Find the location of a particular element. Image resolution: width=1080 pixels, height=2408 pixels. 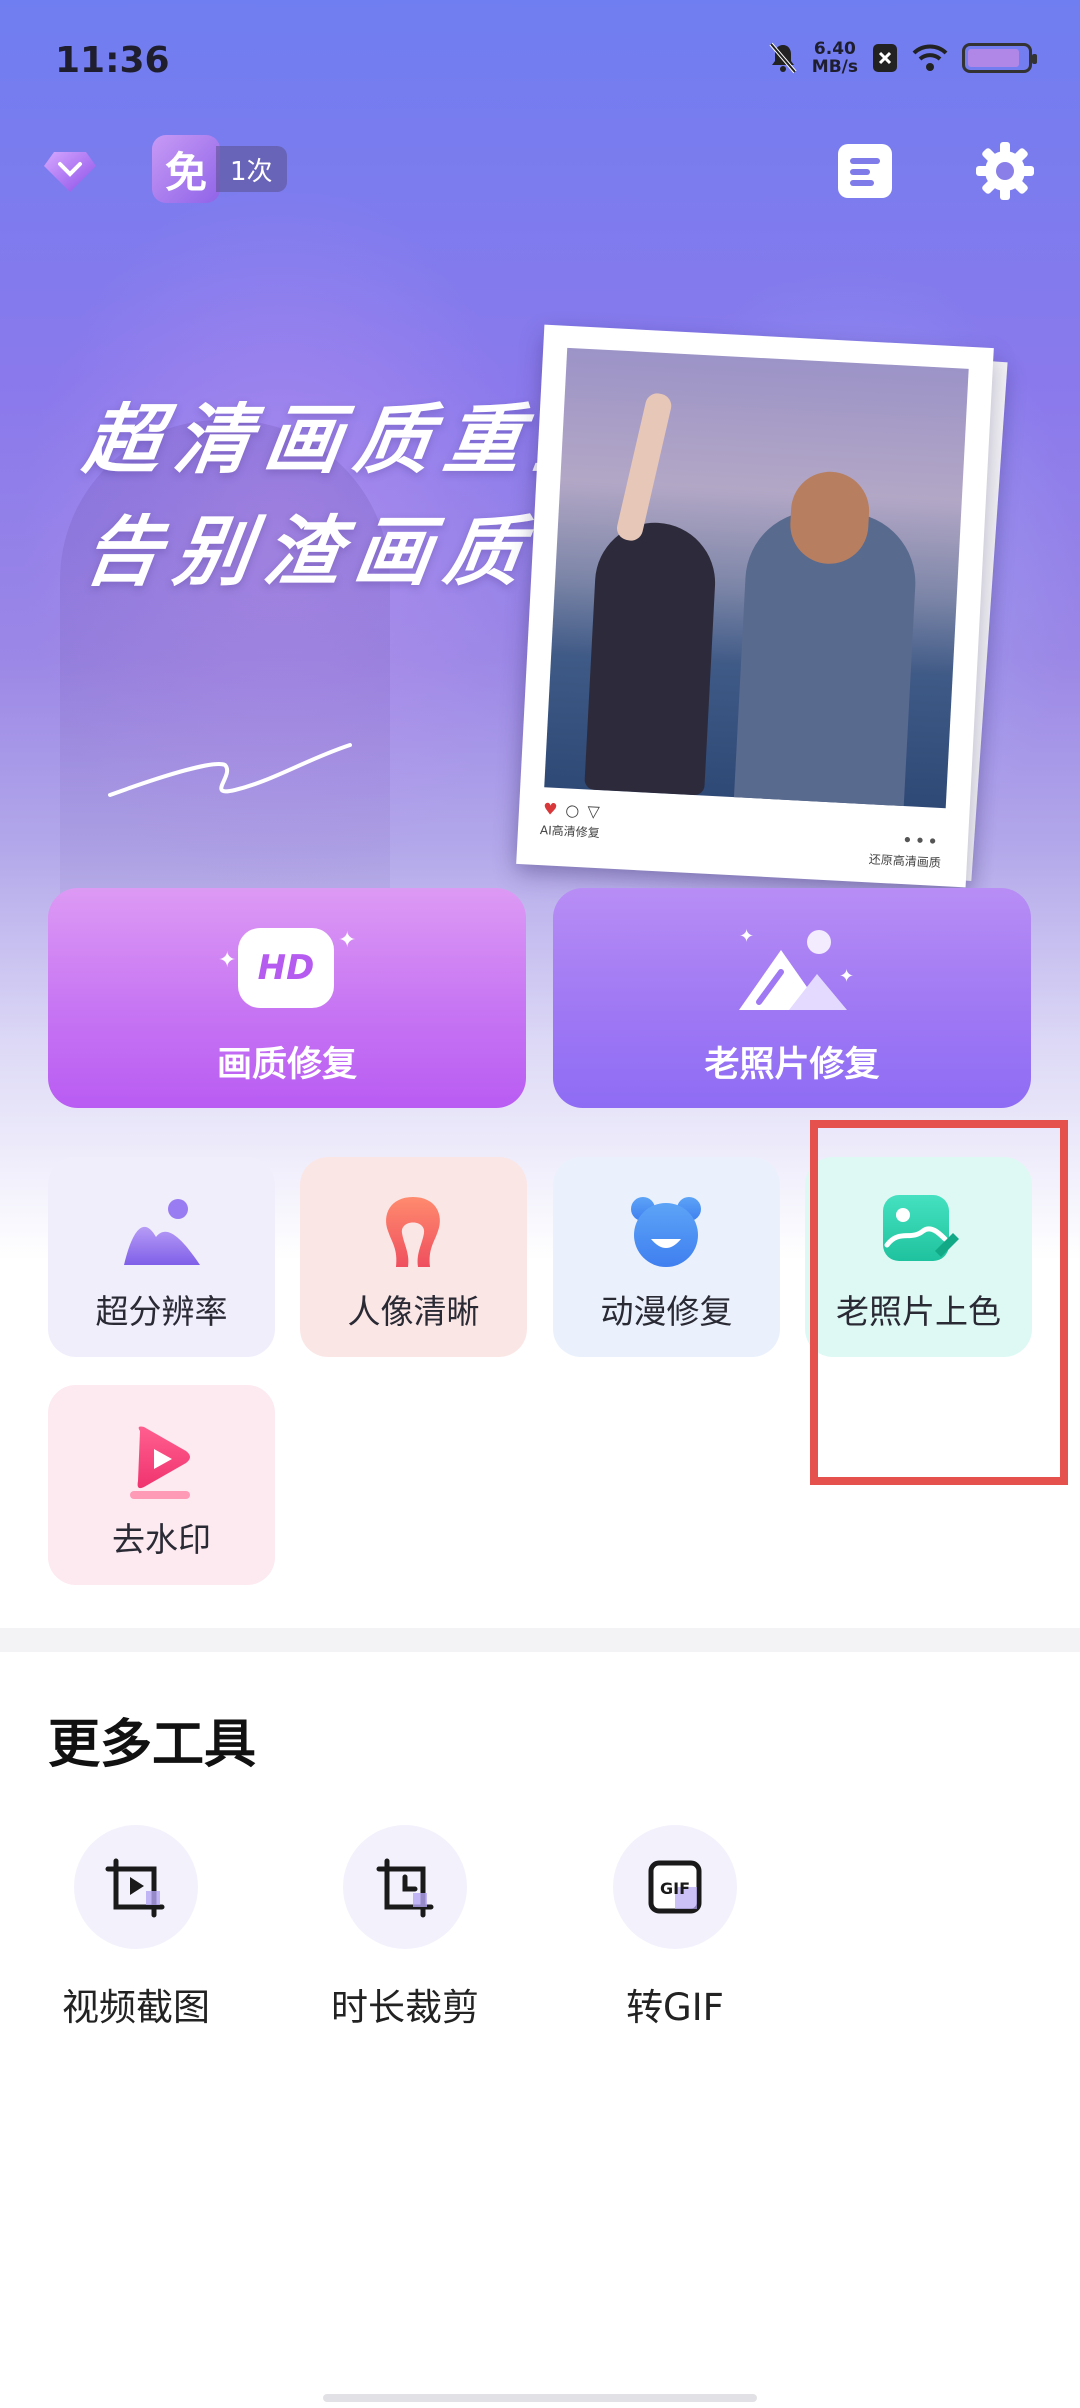

banner-slogan-line2: 告别渣画质 is located at coordinates (310, 551).